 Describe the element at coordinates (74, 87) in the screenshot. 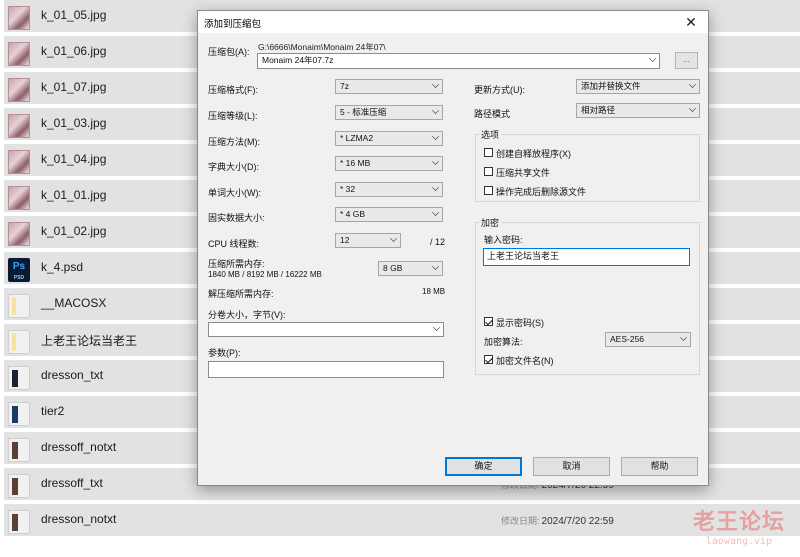

I see `file-name: k_01_07.jpg` at that location.